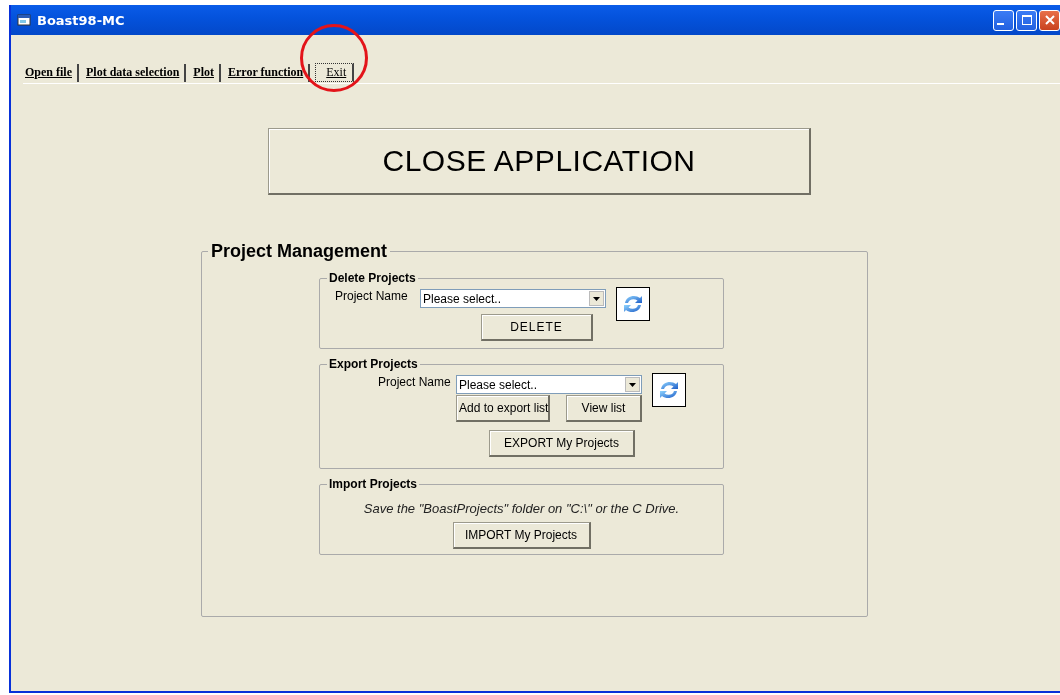  What do you see at coordinates (521, 535) in the screenshot?
I see `push-button: IMPORT My Projects` at bounding box center [521, 535].